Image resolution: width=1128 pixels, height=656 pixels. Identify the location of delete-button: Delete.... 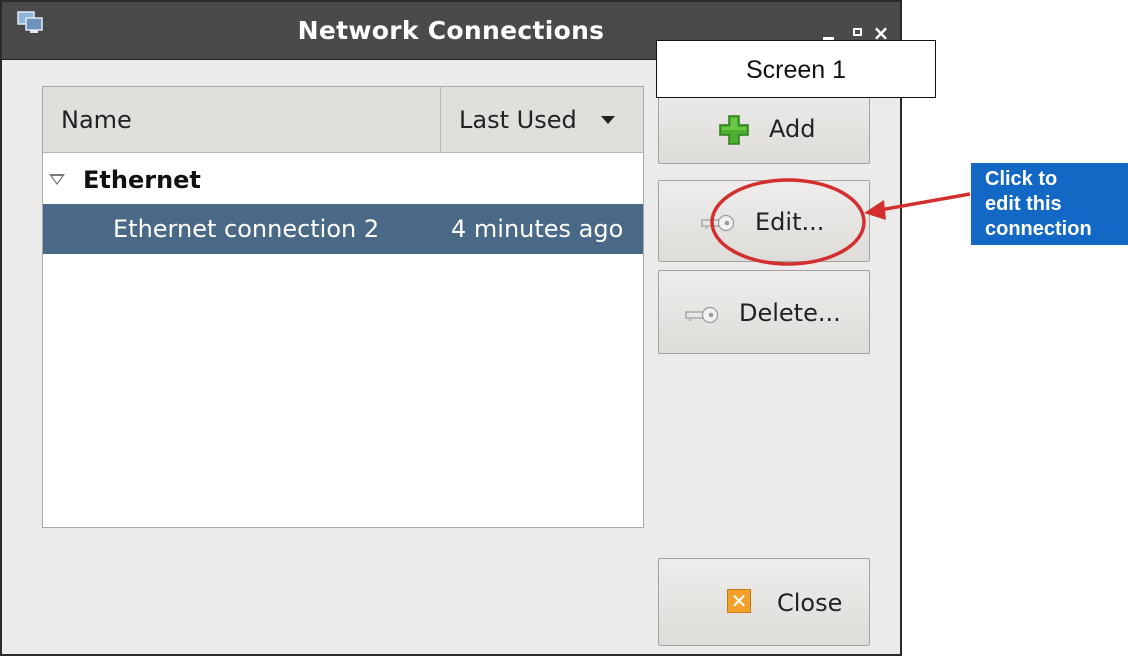
(764, 312).